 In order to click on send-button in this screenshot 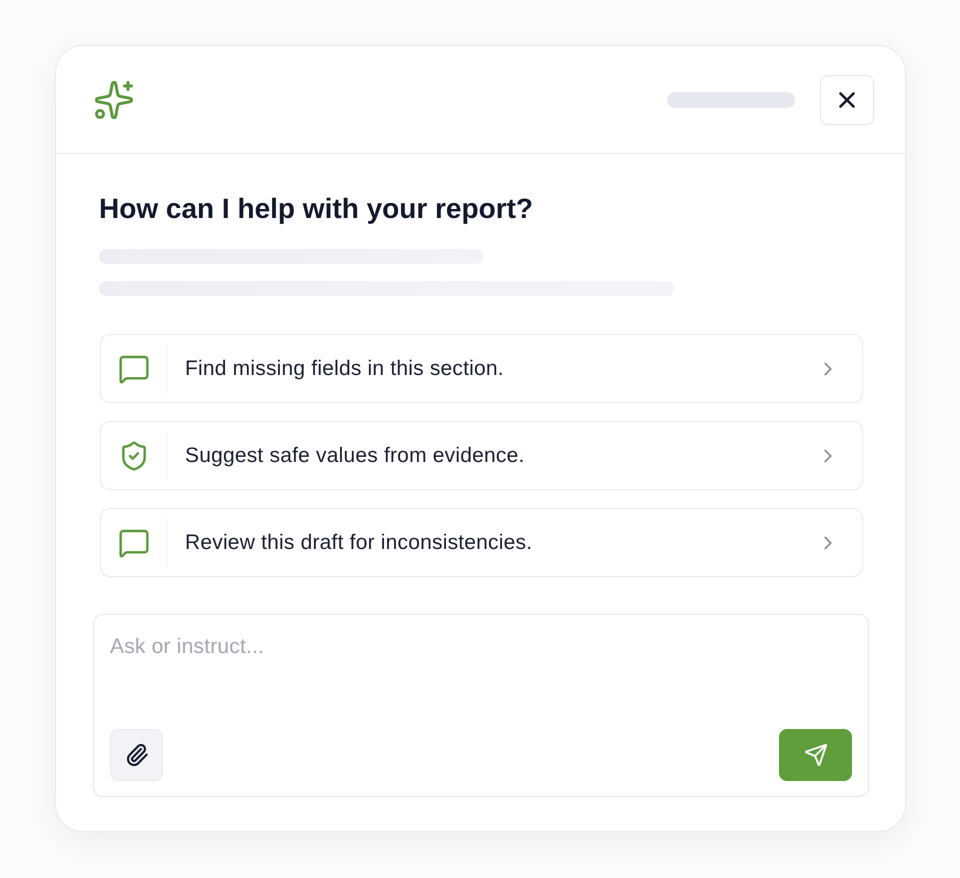, I will do `click(815, 755)`.